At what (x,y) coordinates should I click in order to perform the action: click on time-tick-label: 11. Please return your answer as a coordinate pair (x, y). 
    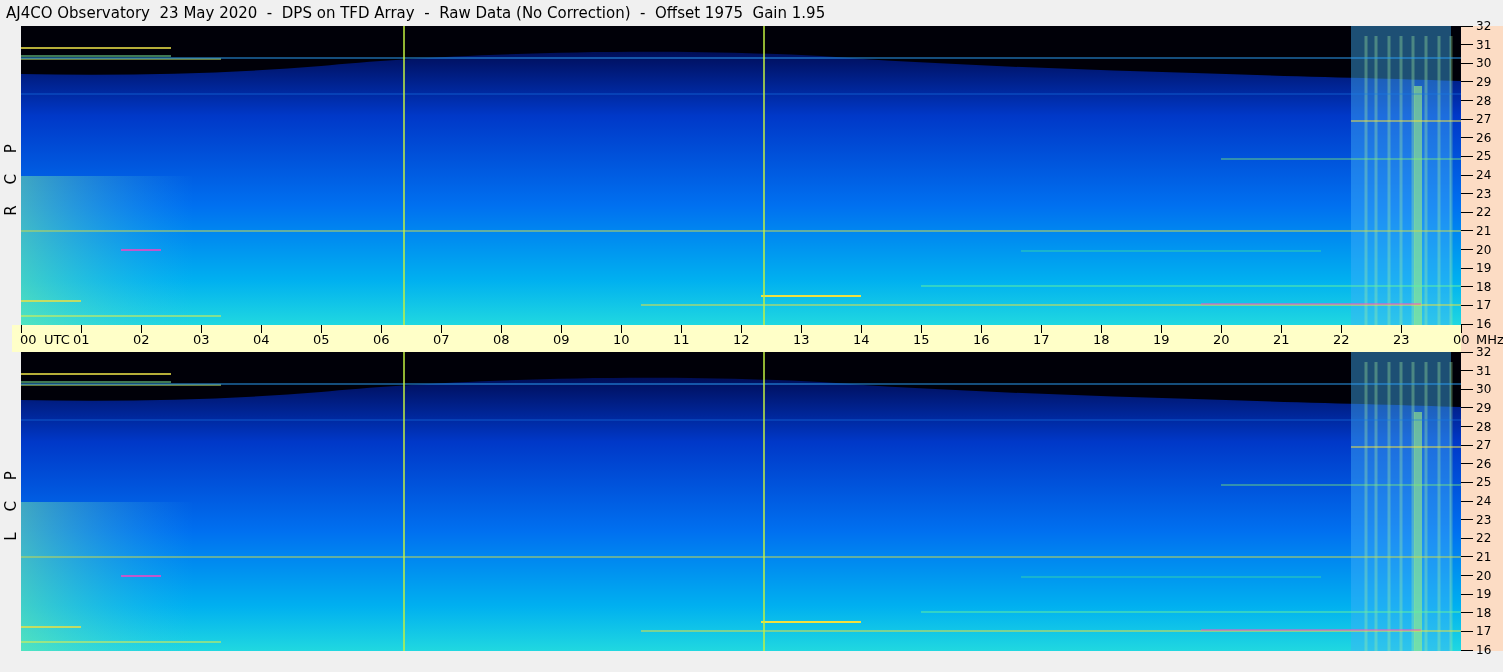
    Looking at the image, I should click on (681, 339).